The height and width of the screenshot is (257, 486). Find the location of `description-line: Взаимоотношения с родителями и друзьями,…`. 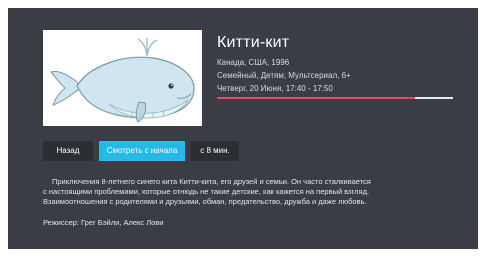

description-line: Взаимоотношения с родителями и друзьями,… is located at coordinates (205, 201).